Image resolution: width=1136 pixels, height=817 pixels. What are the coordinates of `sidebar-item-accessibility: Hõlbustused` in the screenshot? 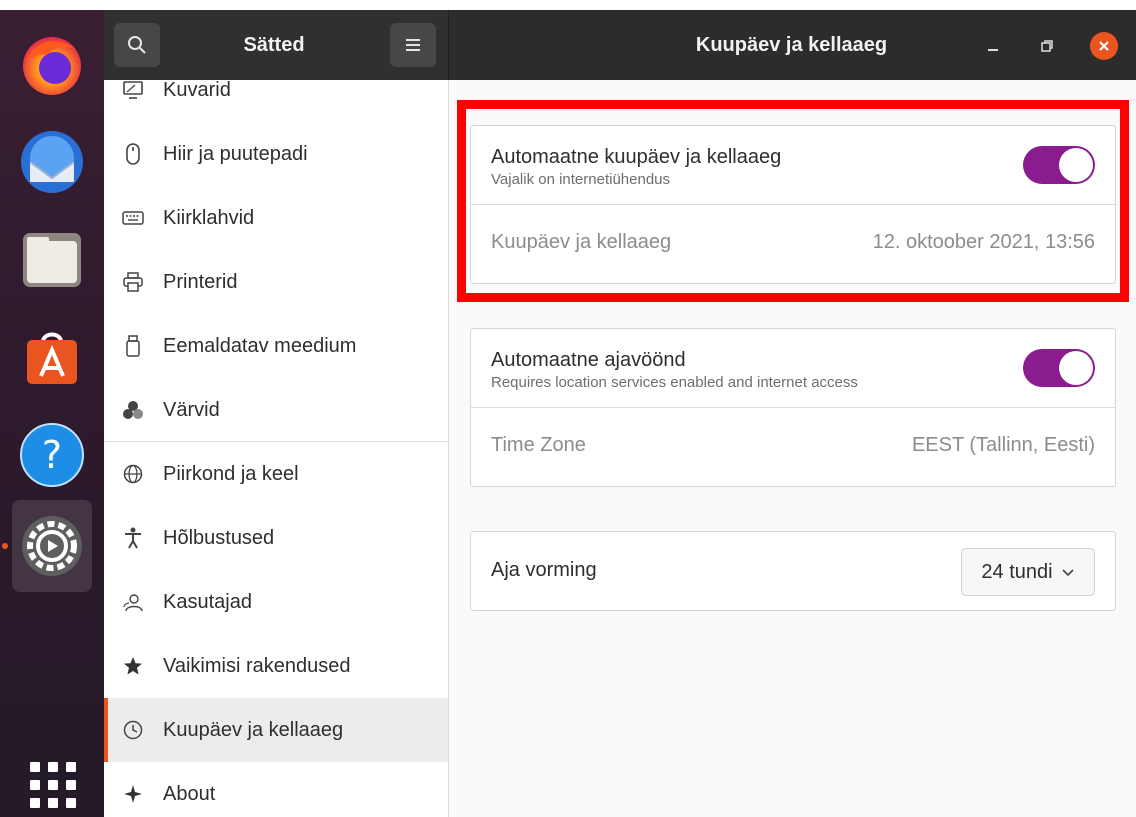 It's located at (276, 538).